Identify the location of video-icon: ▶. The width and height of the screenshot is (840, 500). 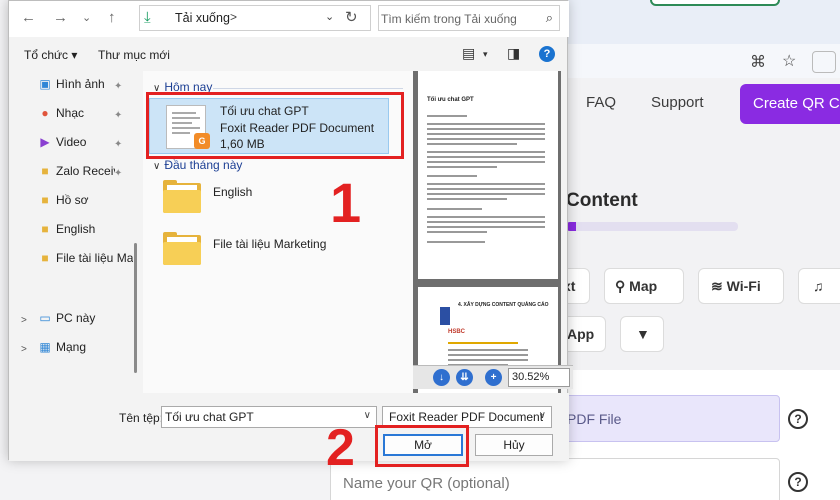
(45, 142).